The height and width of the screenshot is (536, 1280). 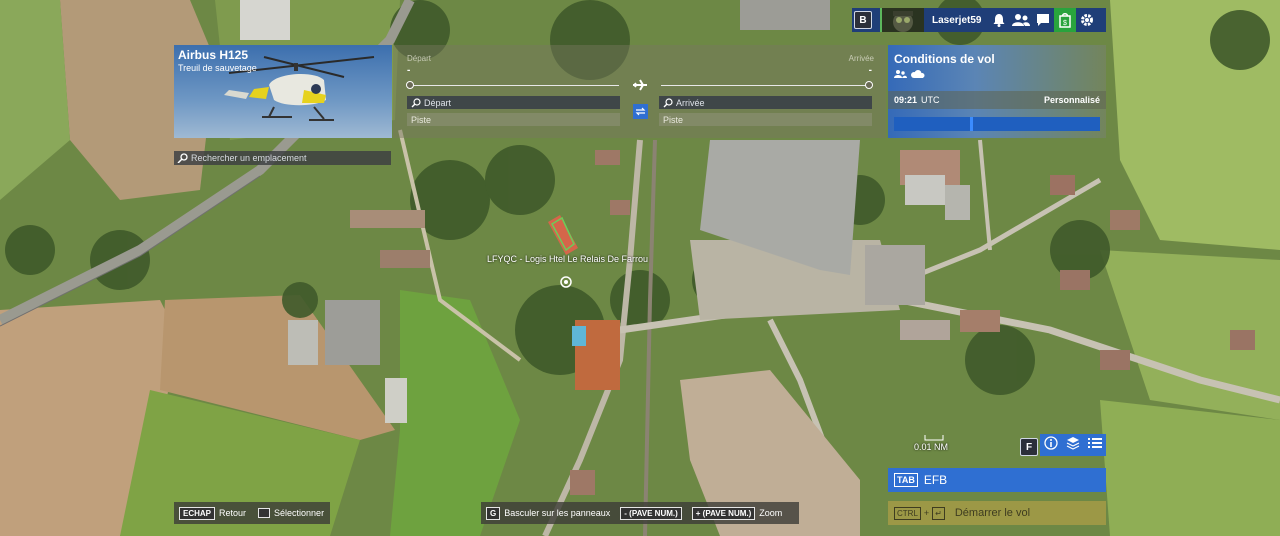 I want to click on chat-icon, so click(x=1043, y=20).